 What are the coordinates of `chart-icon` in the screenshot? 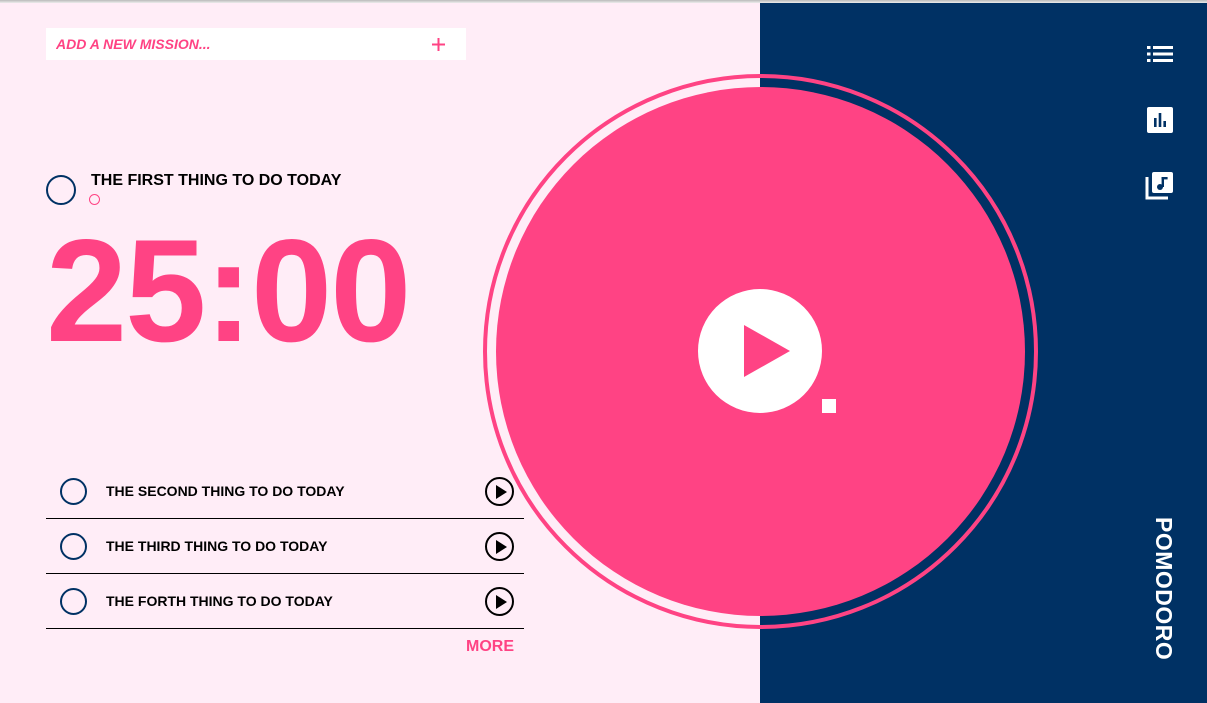 It's located at (1160, 120).